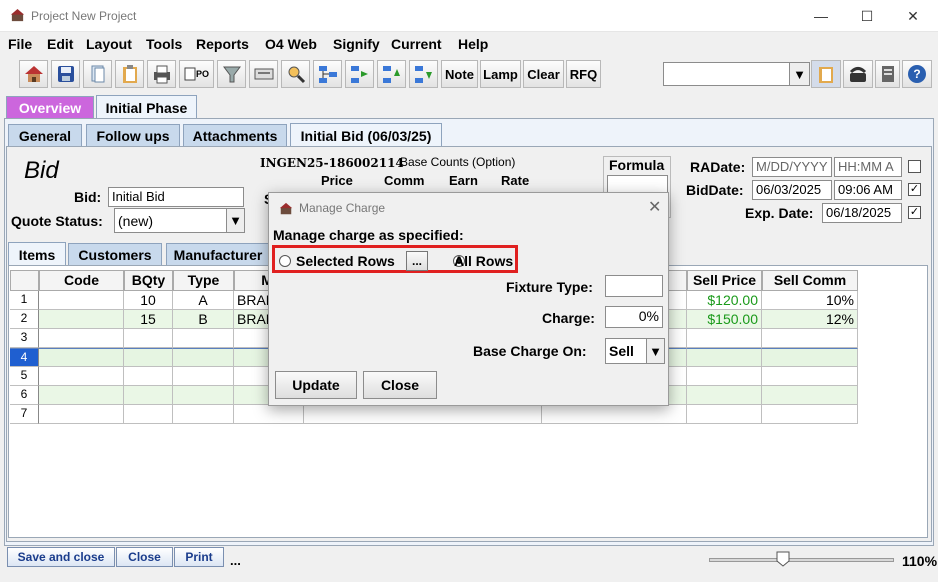  Describe the element at coordinates (917, 74) in the screenshot. I see `help-button: ?` at that location.